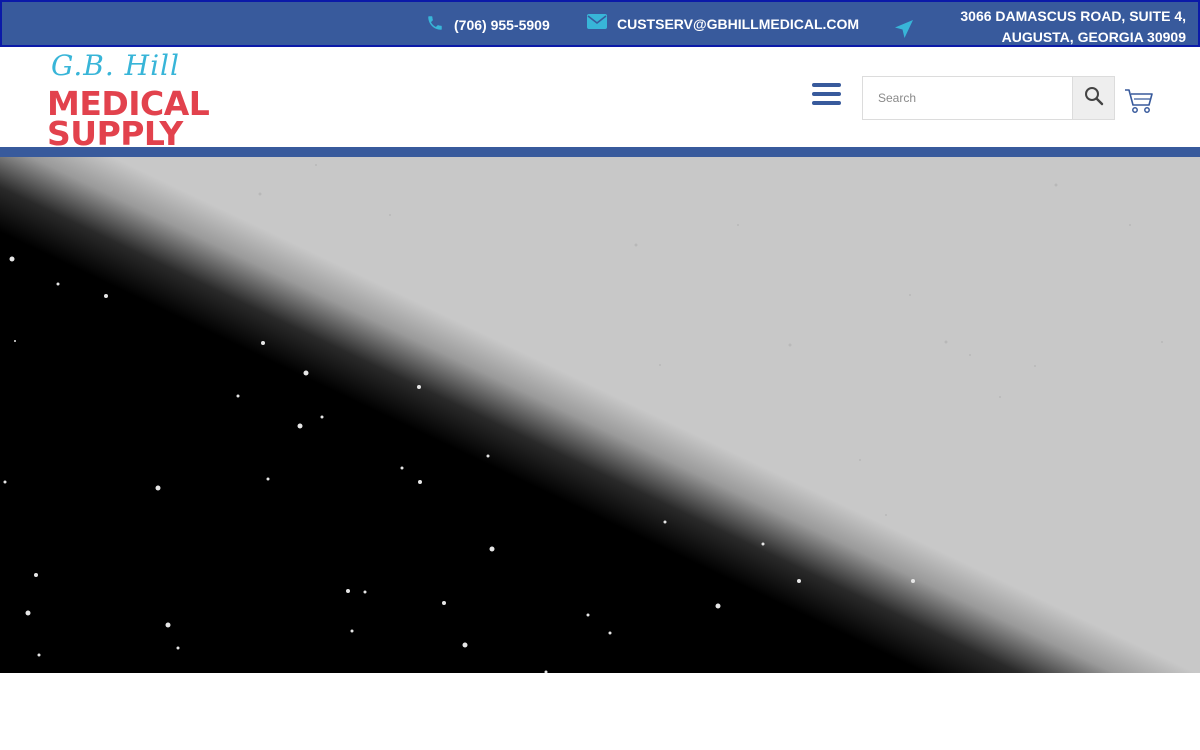  Describe the element at coordinates (600, 152) in the screenshot. I see `header-divider-stripe` at that location.